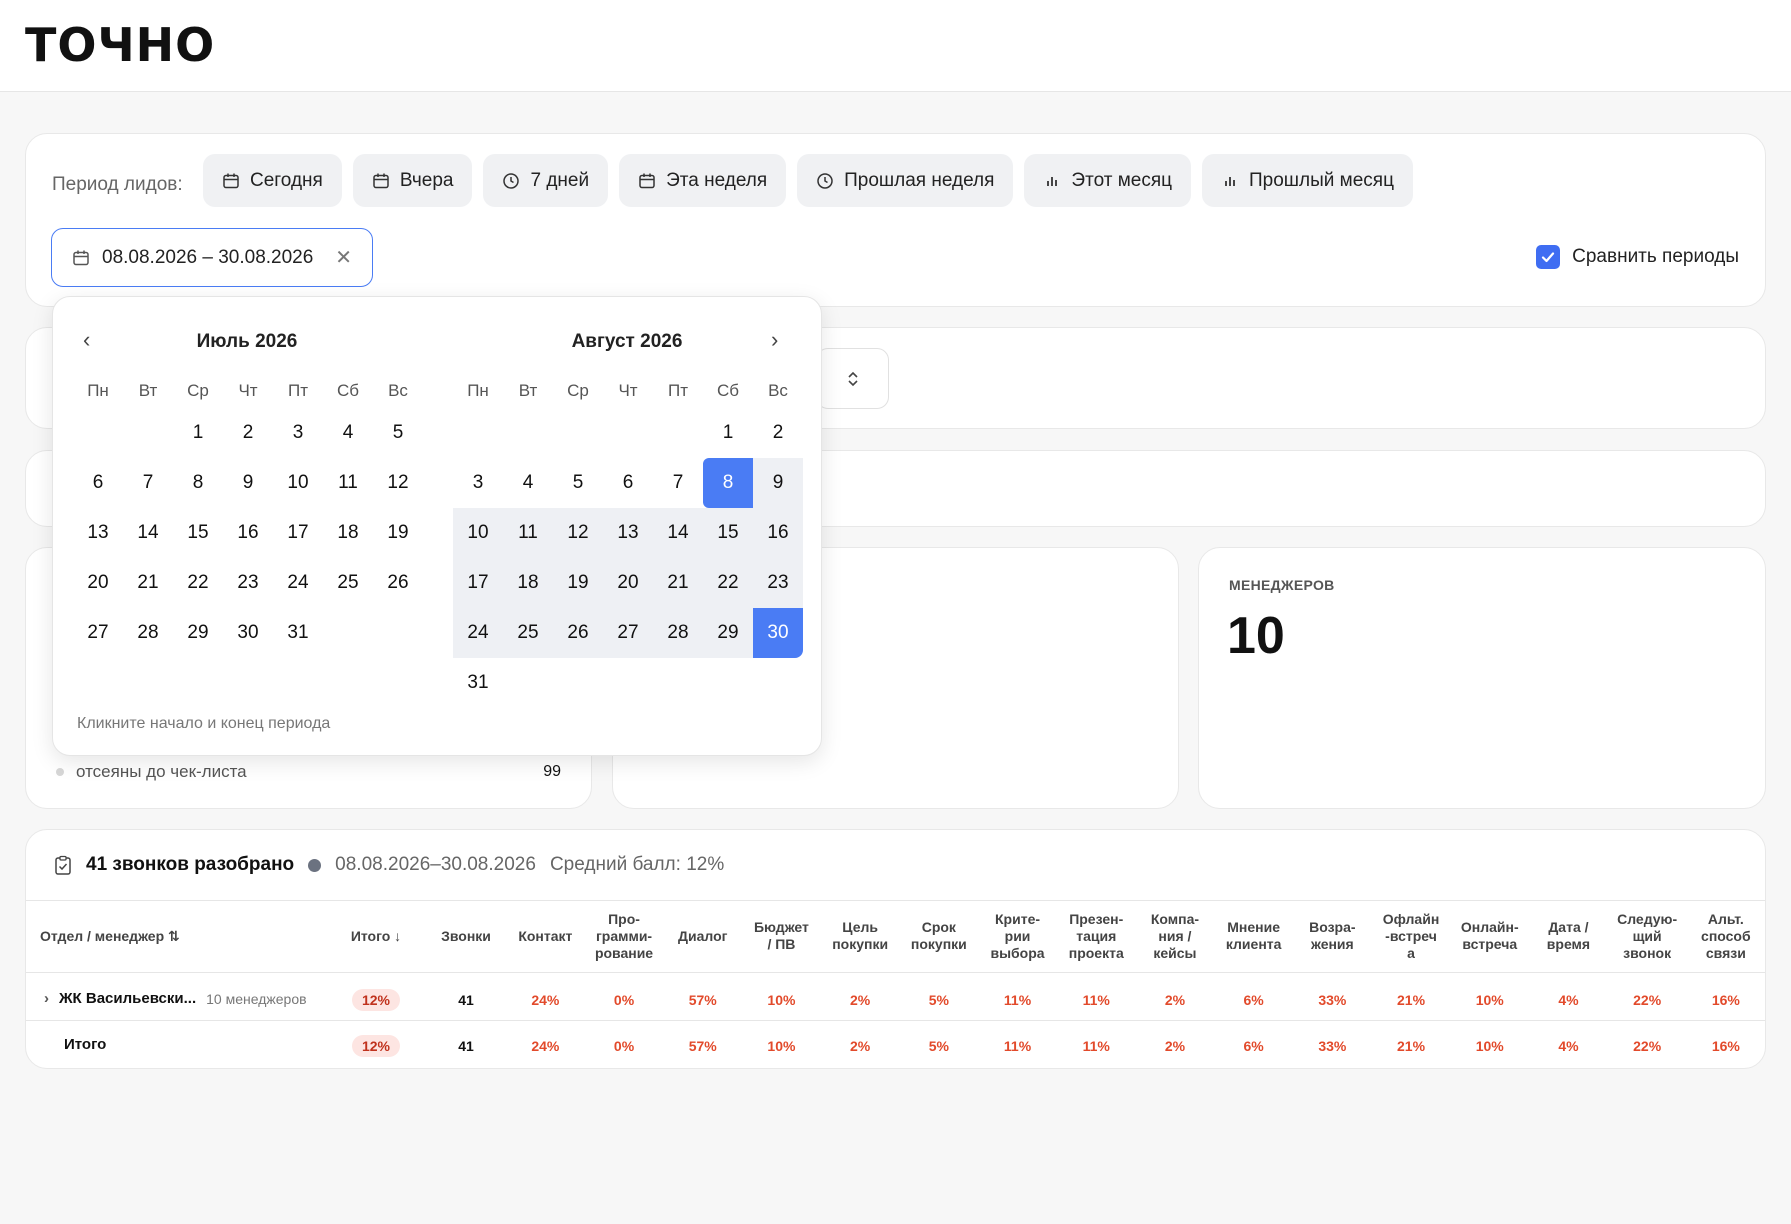  What do you see at coordinates (175, 998) in the screenshot?
I see `table-row-dept: › ЖК Васильевски... 10 менеджеров` at bounding box center [175, 998].